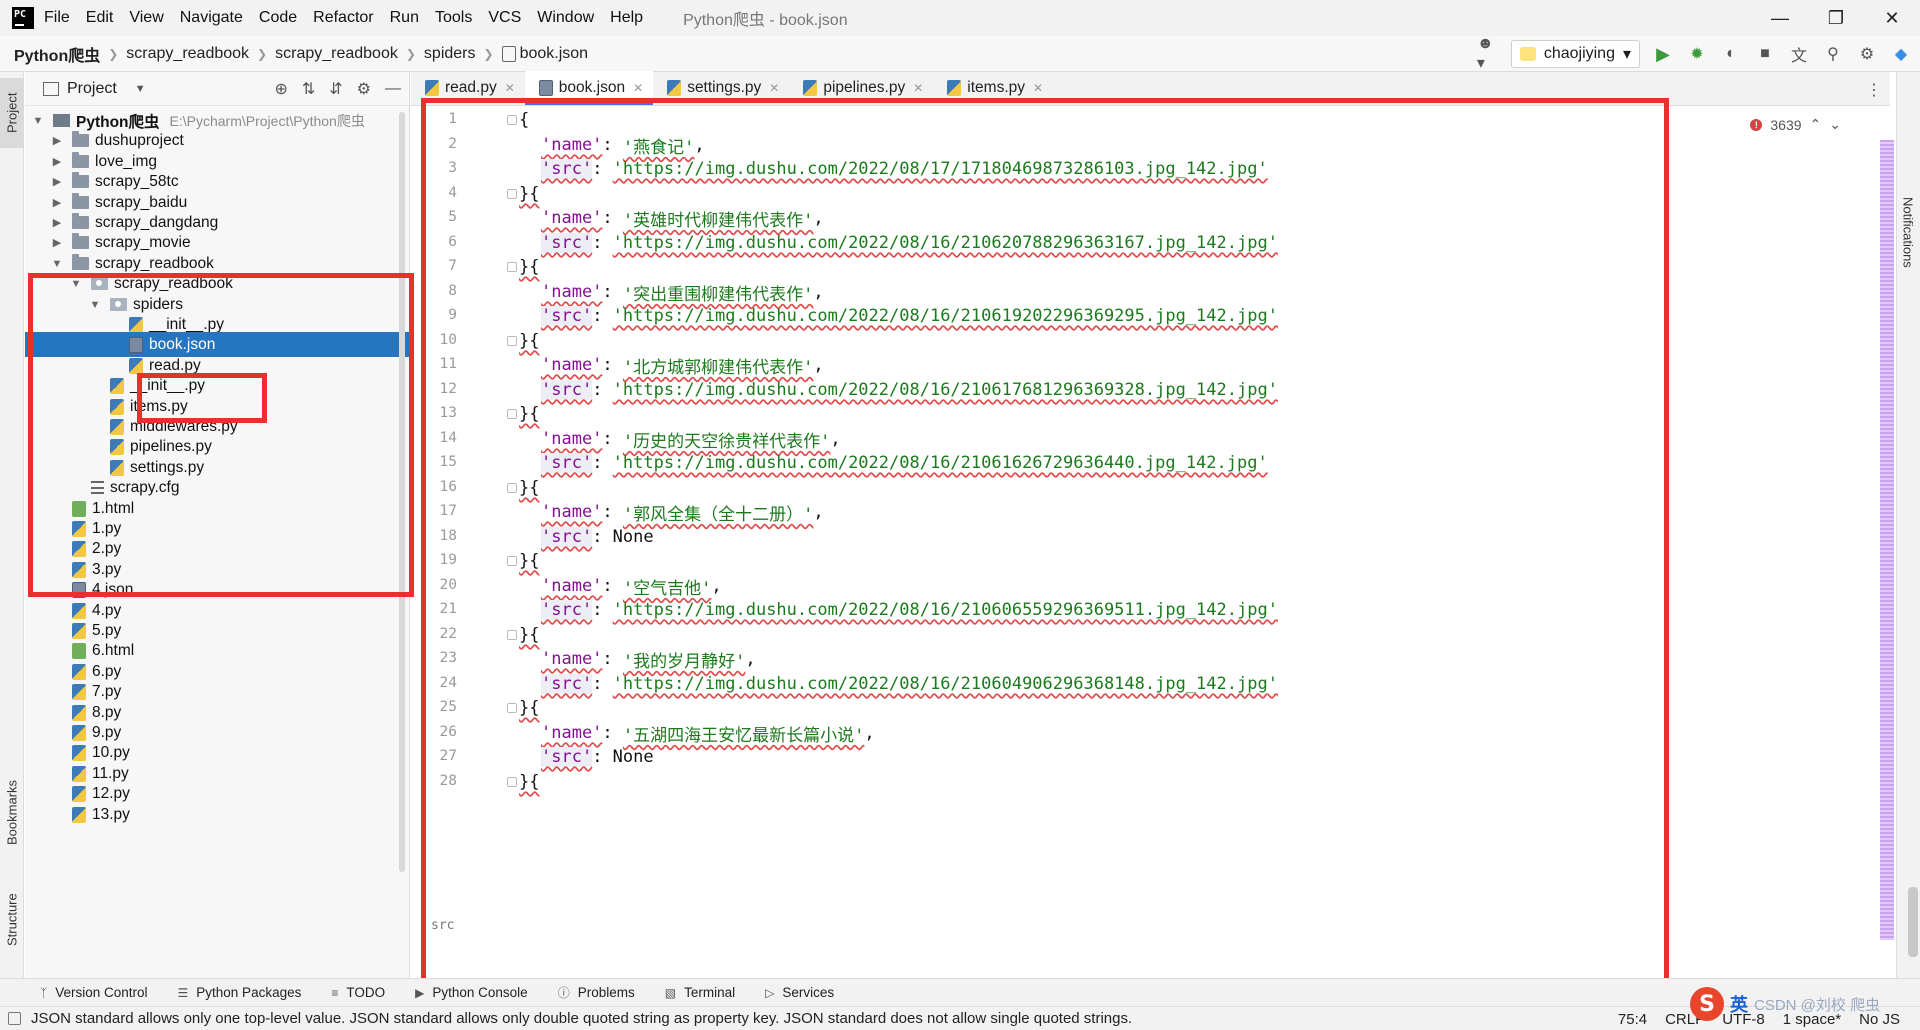  I want to click on menu-help: Help, so click(626, 18).